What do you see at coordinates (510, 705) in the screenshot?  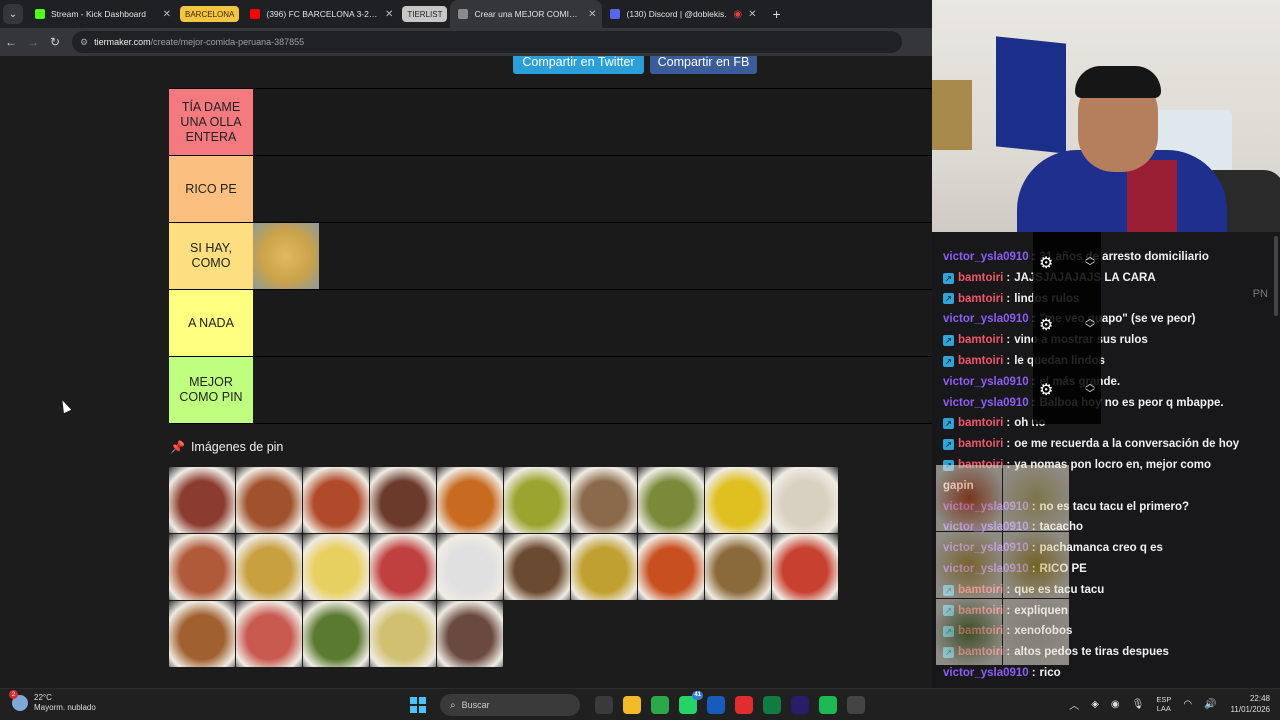 I see `taskbar-search: ⌕ Buscar` at bounding box center [510, 705].